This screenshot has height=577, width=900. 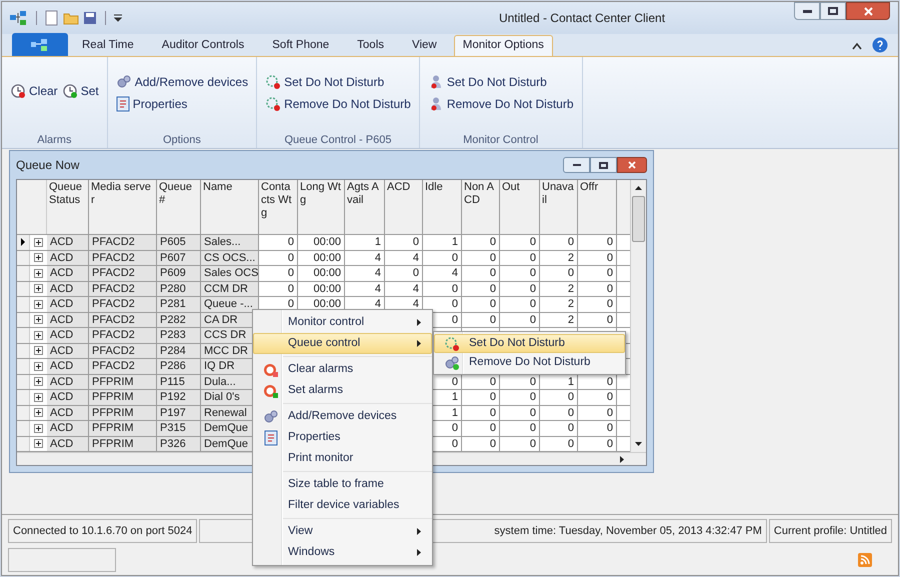 What do you see at coordinates (34, 91) in the screenshot?
I see `ribbon-button: Clear` at bounding box center [34, 91].